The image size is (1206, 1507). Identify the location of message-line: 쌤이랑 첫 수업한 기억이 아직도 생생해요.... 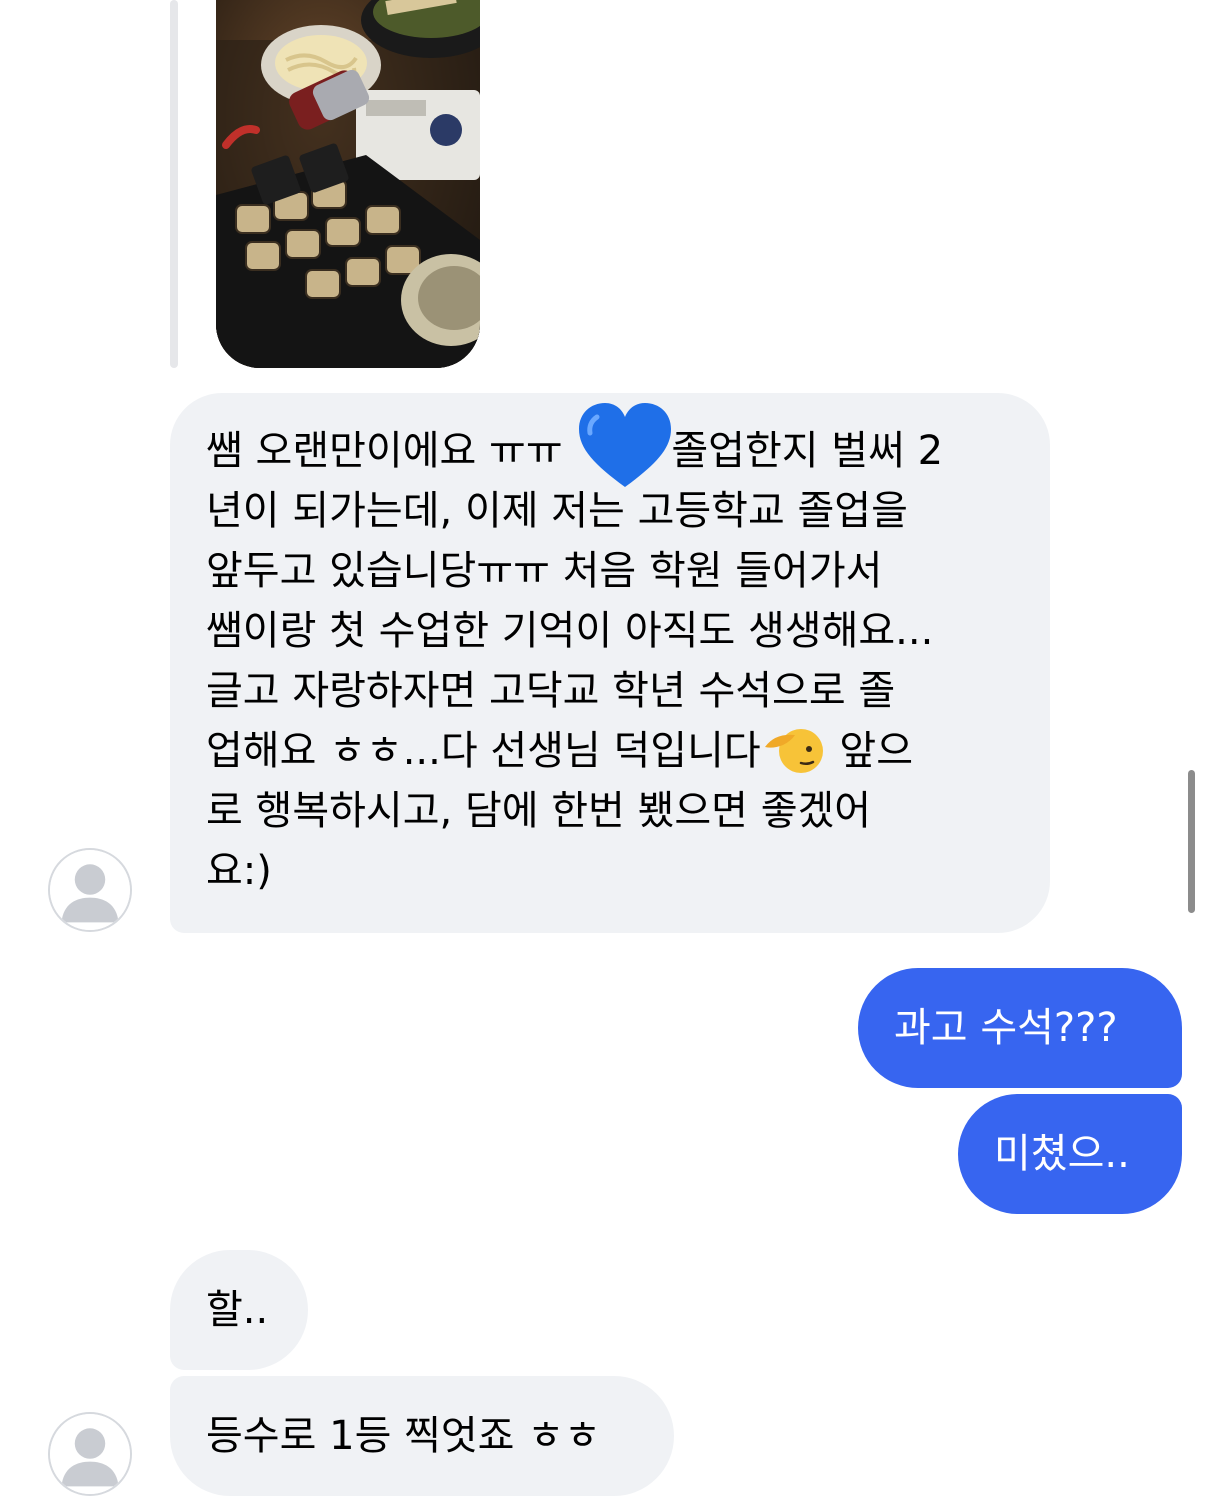
(570, 631).